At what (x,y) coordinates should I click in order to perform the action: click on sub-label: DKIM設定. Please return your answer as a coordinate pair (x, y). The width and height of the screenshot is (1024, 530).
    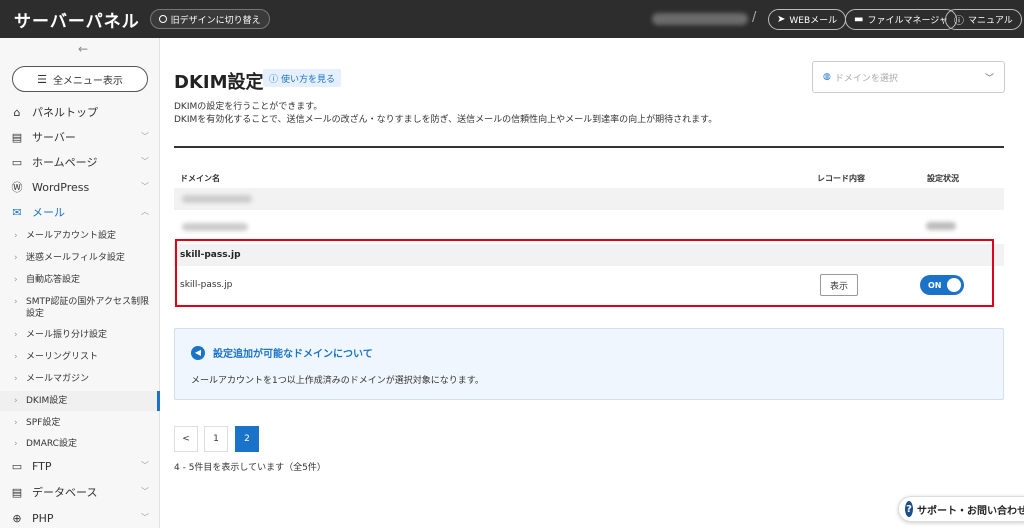
    Looking at the image, I should click on (47, 401).